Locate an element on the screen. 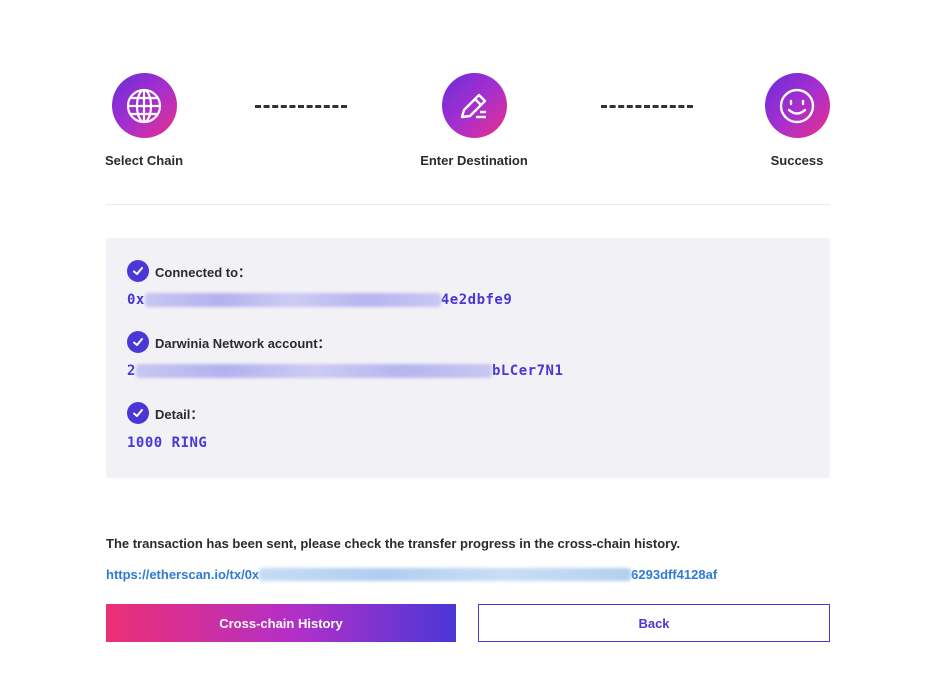 This screenshot has width=936, height=688. step-label: Select Chain is located at coordinates (144, 160).